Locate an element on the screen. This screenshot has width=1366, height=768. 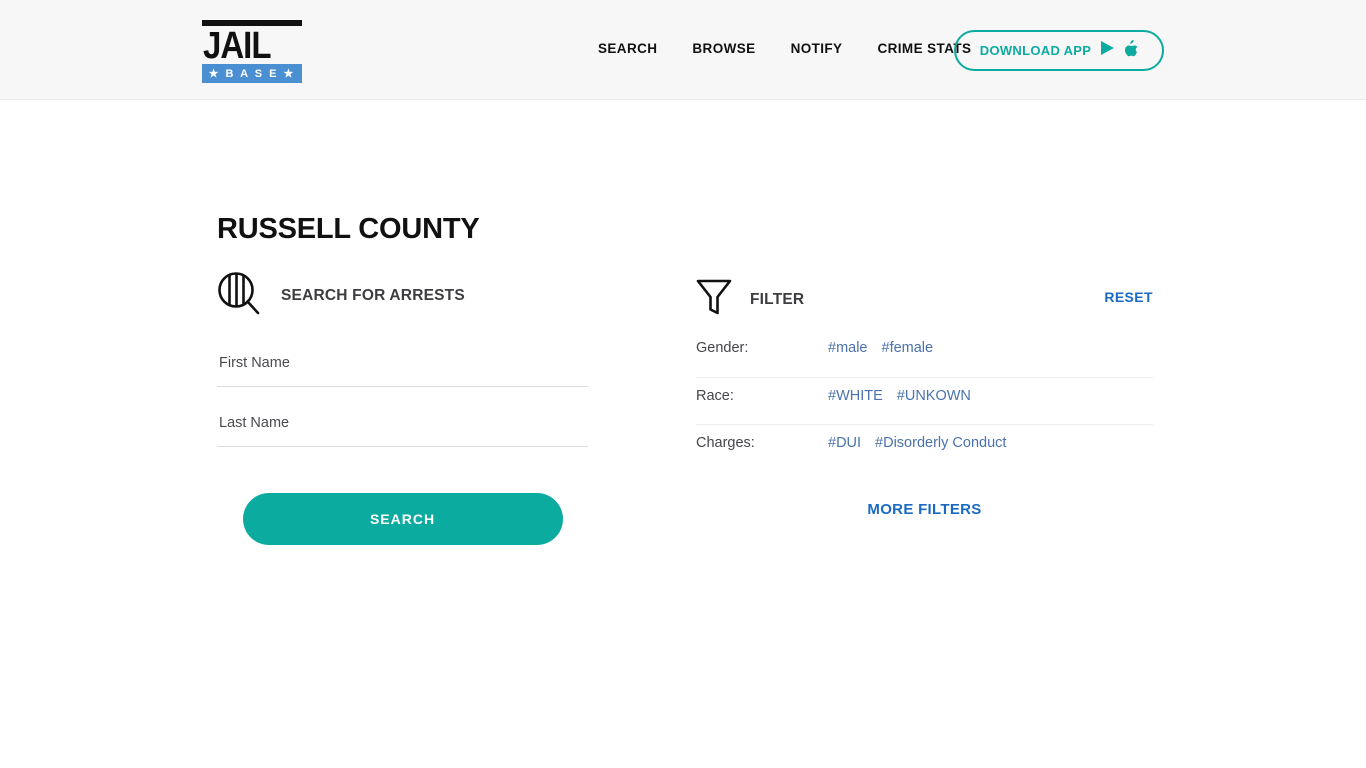
filter-tag-white: #WHITE is located at coordinates (855, 396).